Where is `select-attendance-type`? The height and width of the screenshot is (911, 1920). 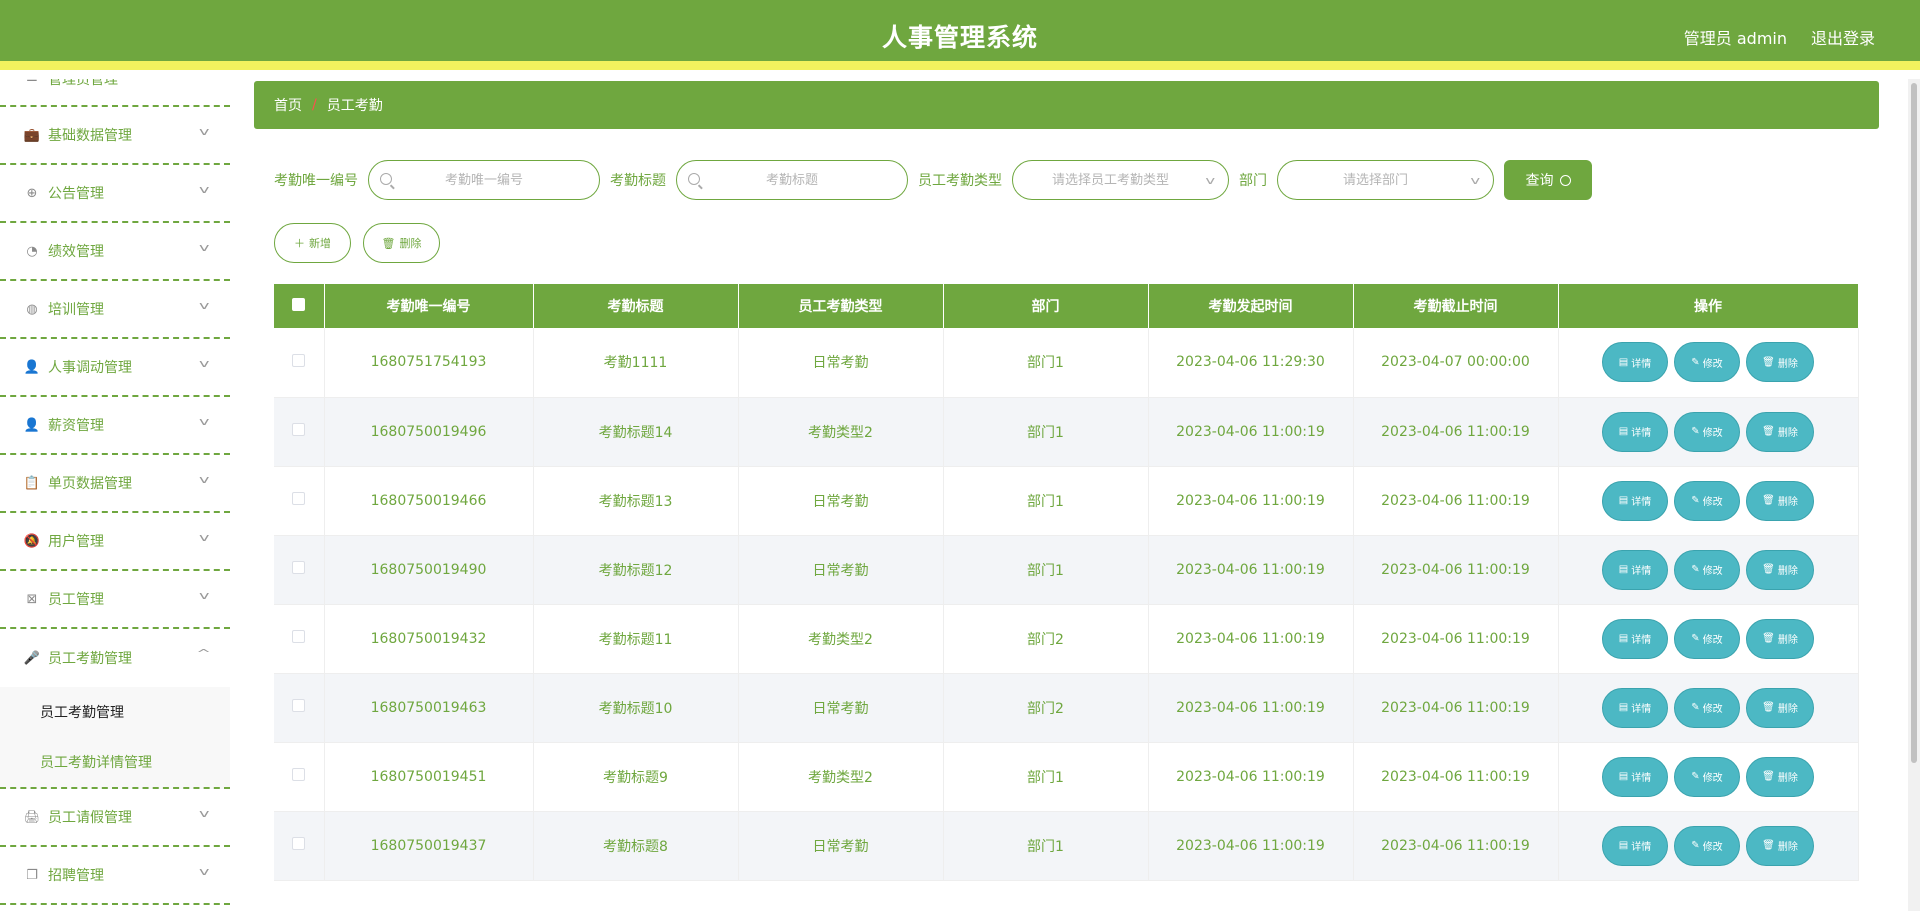 select-attendance-type is located at coordinates (1120, 180).